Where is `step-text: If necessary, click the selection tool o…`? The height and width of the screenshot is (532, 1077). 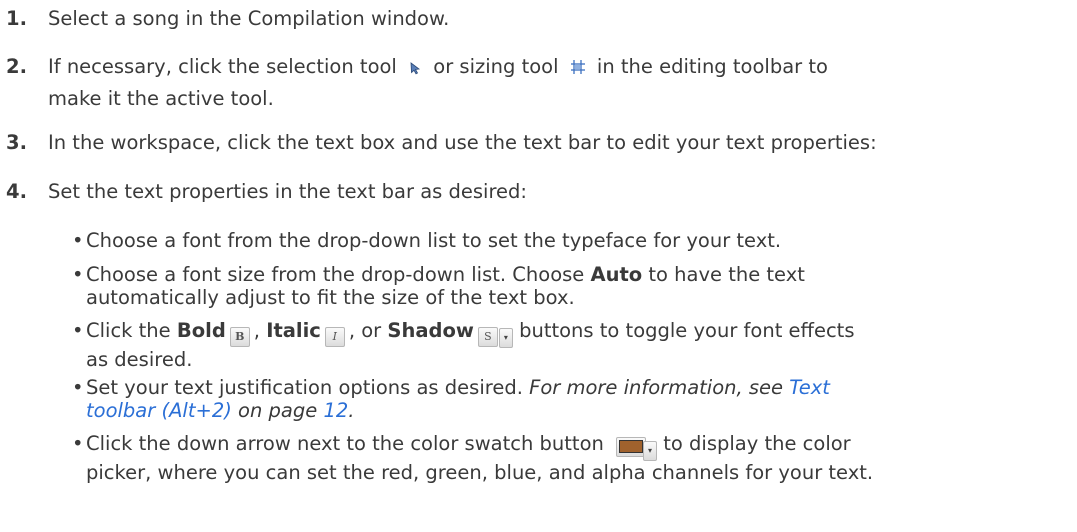
step-text: If necessary, click the selection tool o… is located at coordinates (438, 82).